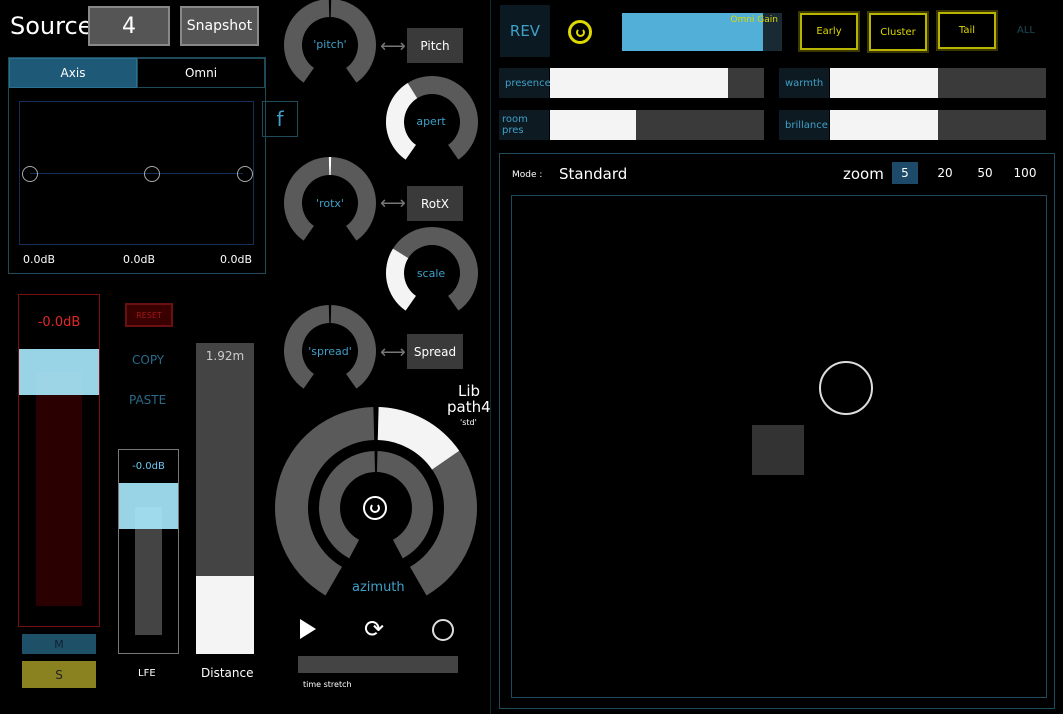  I want to click on pitch-knob-label: 'pitch', so click(330, 44).